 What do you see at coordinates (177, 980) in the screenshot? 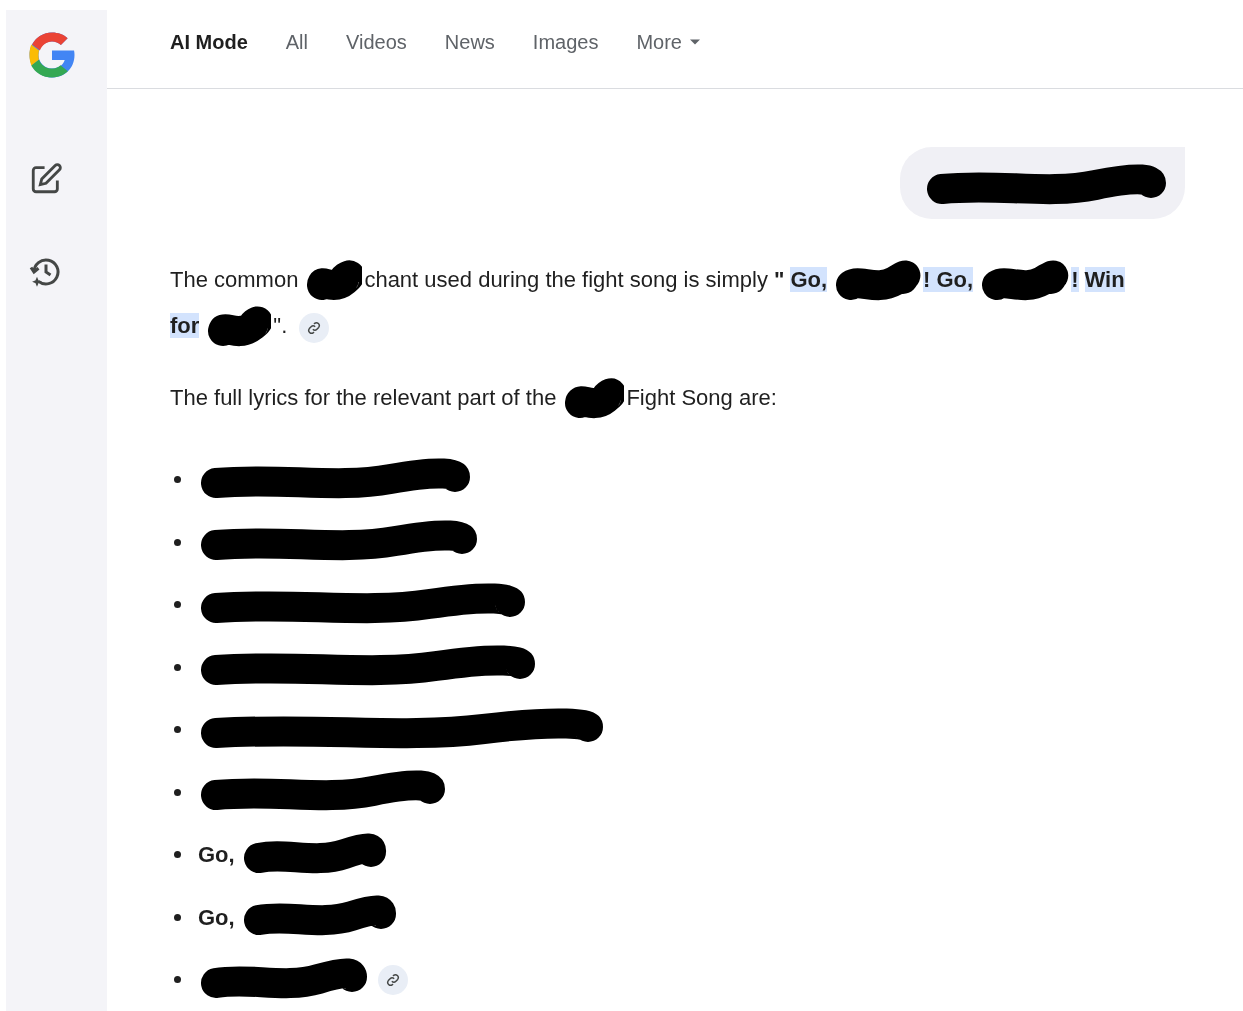
I see `bullet-icon` at bounding box center [177, 980].